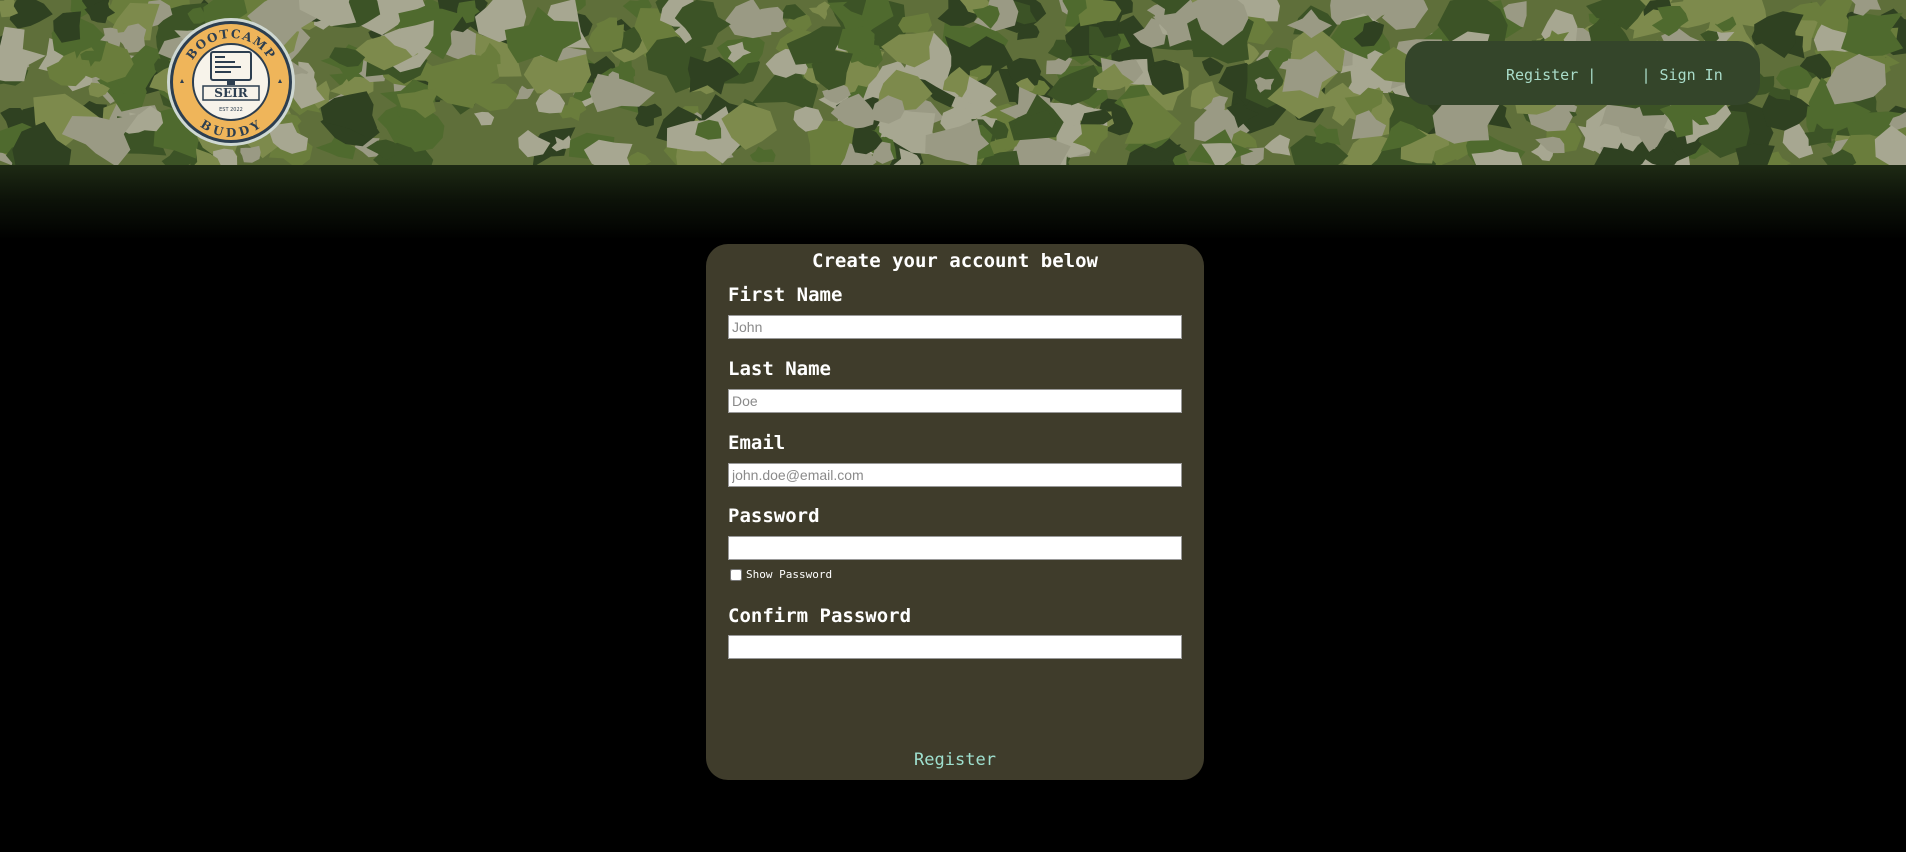  I want to click on submit-container: Register, so click(955, 760).